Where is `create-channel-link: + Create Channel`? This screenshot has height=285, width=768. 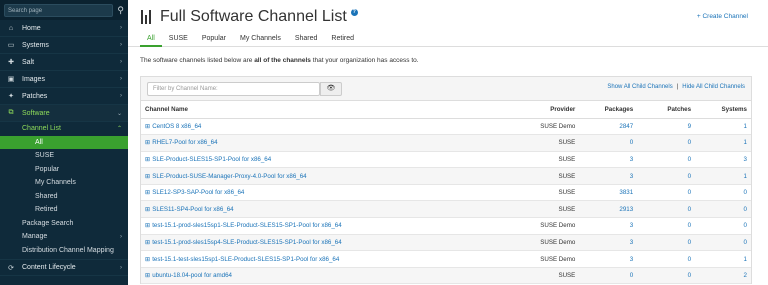 create-channel-link: + Create Channel is located at coordinates (722, 16).